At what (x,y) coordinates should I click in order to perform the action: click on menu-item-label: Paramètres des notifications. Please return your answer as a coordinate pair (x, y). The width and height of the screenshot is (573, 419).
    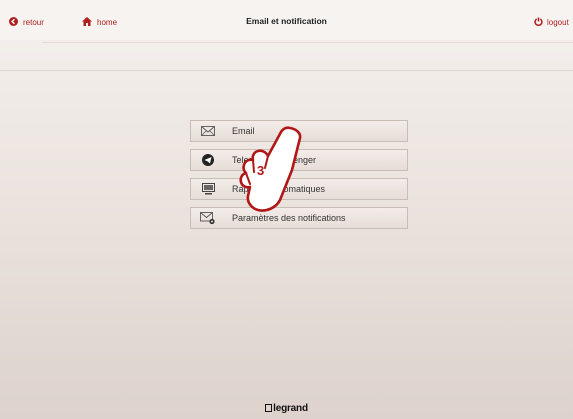
    Looking at the image, I should click on (289, 218).